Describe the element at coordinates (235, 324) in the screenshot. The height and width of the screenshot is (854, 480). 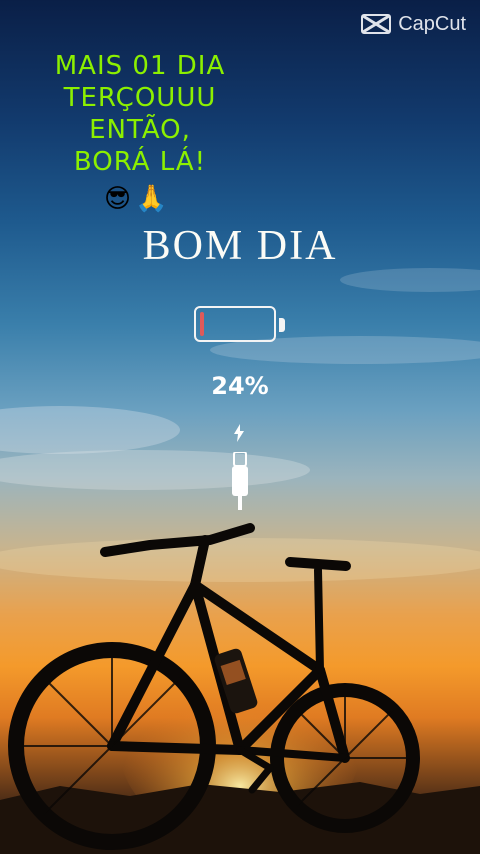
I see `battery-icon` at that location.